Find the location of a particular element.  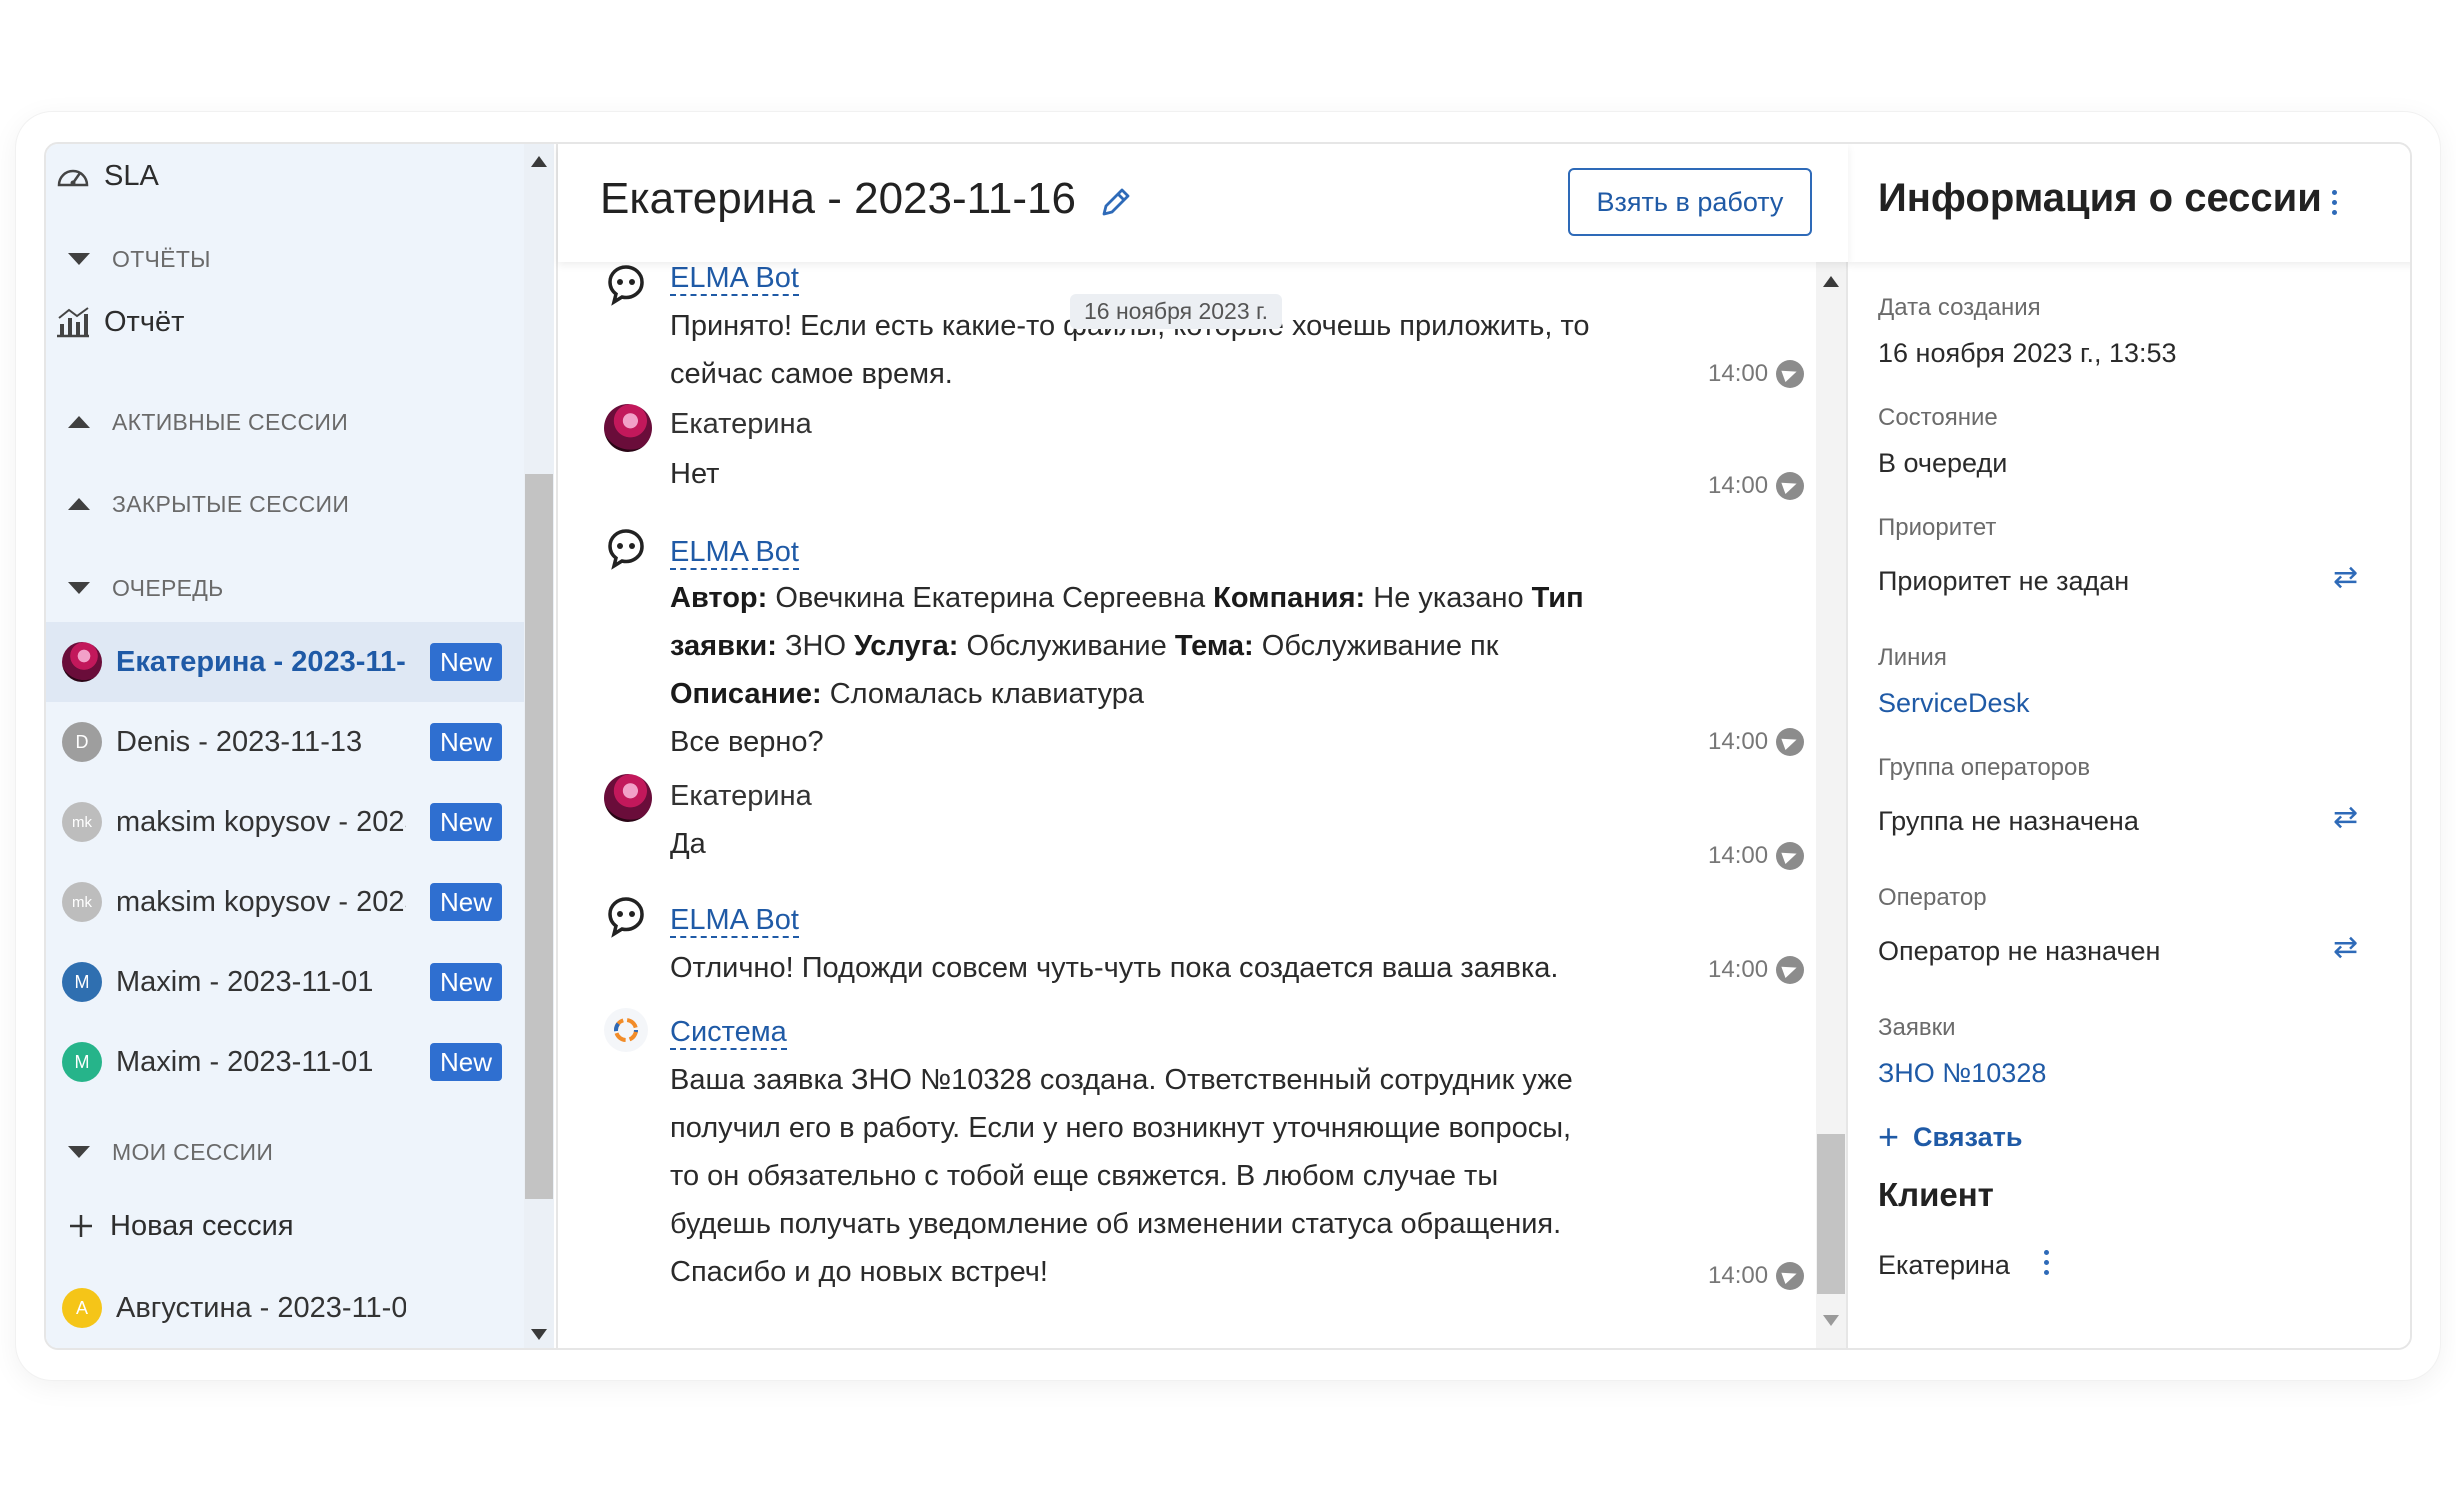

section-reports: ОТЧЁТЫ is located at coordinates (285, 259).